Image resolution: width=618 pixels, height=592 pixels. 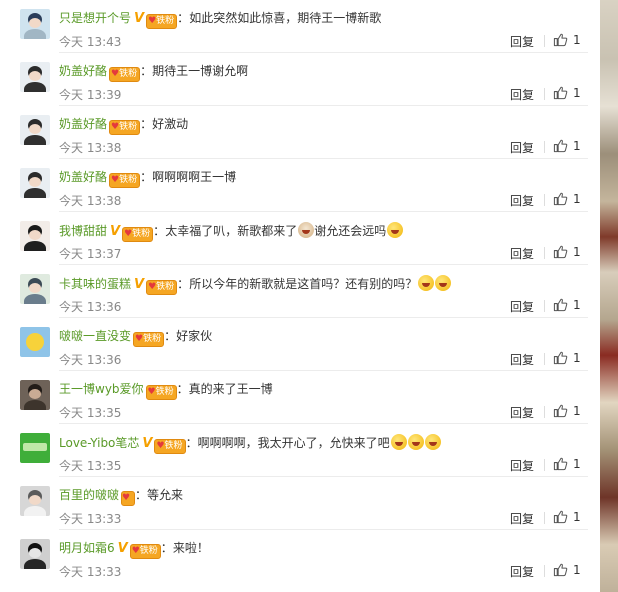 I want to click on comment-item: 啵啵一直没变 ♥铁粉 ：好家伙 今天 13:36 回复 1, so click(x=300, y=344).